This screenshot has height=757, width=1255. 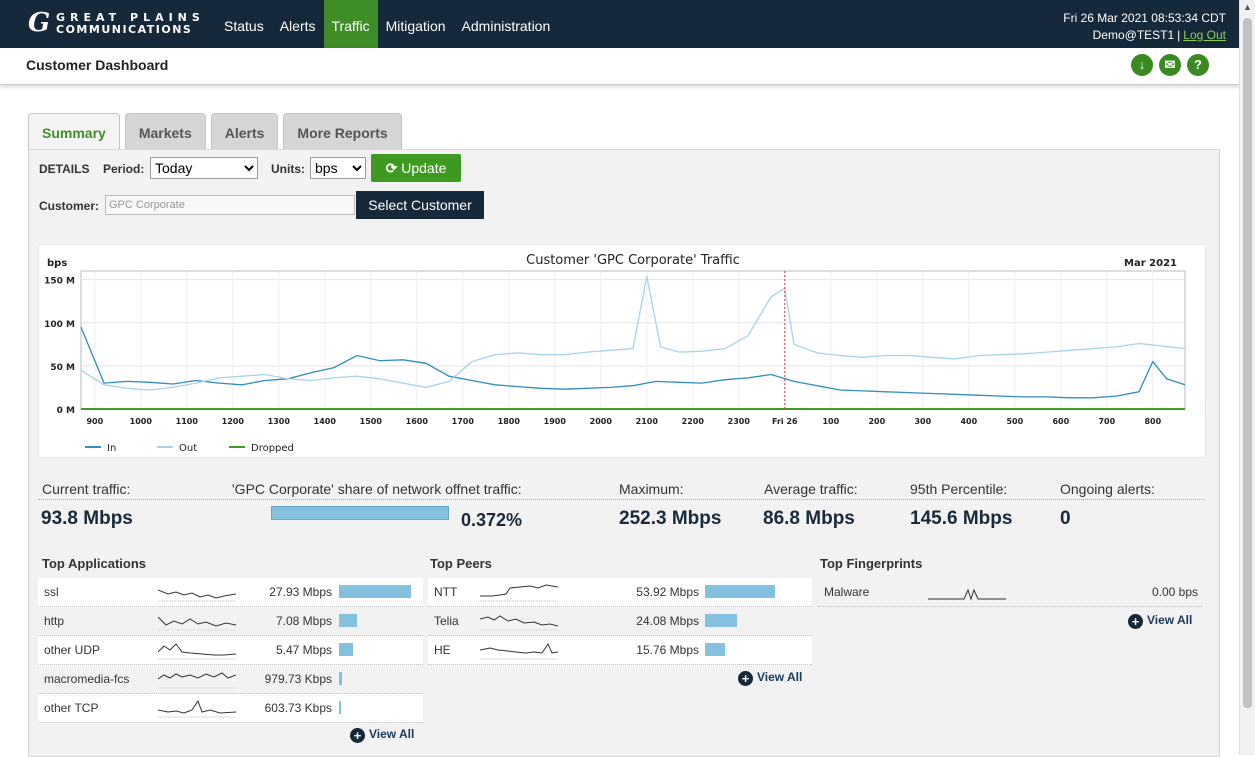 What do you see at coordinates (442, 650) in the screenshot?
I see `peer-name: HE` at bounding box center [442, 650].